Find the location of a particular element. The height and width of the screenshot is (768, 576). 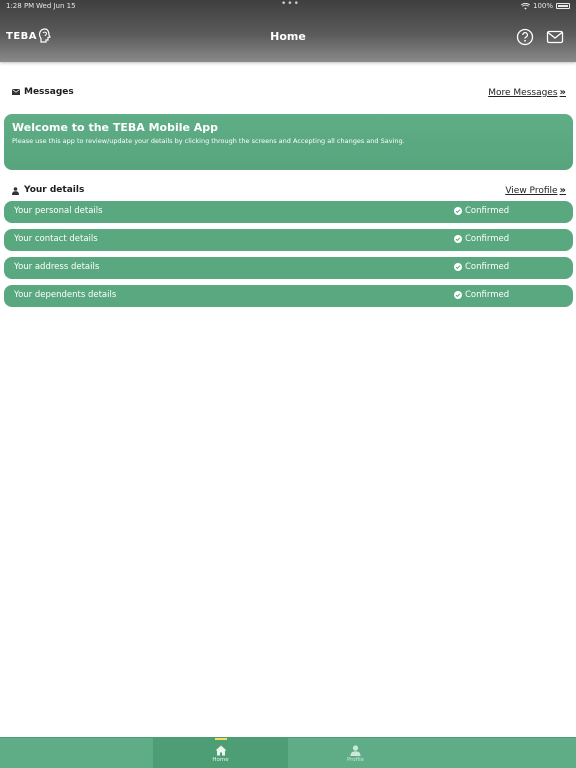

welcome-card-title: Welcome to the TEBA Mobile App is located at coordinates (115, 127).